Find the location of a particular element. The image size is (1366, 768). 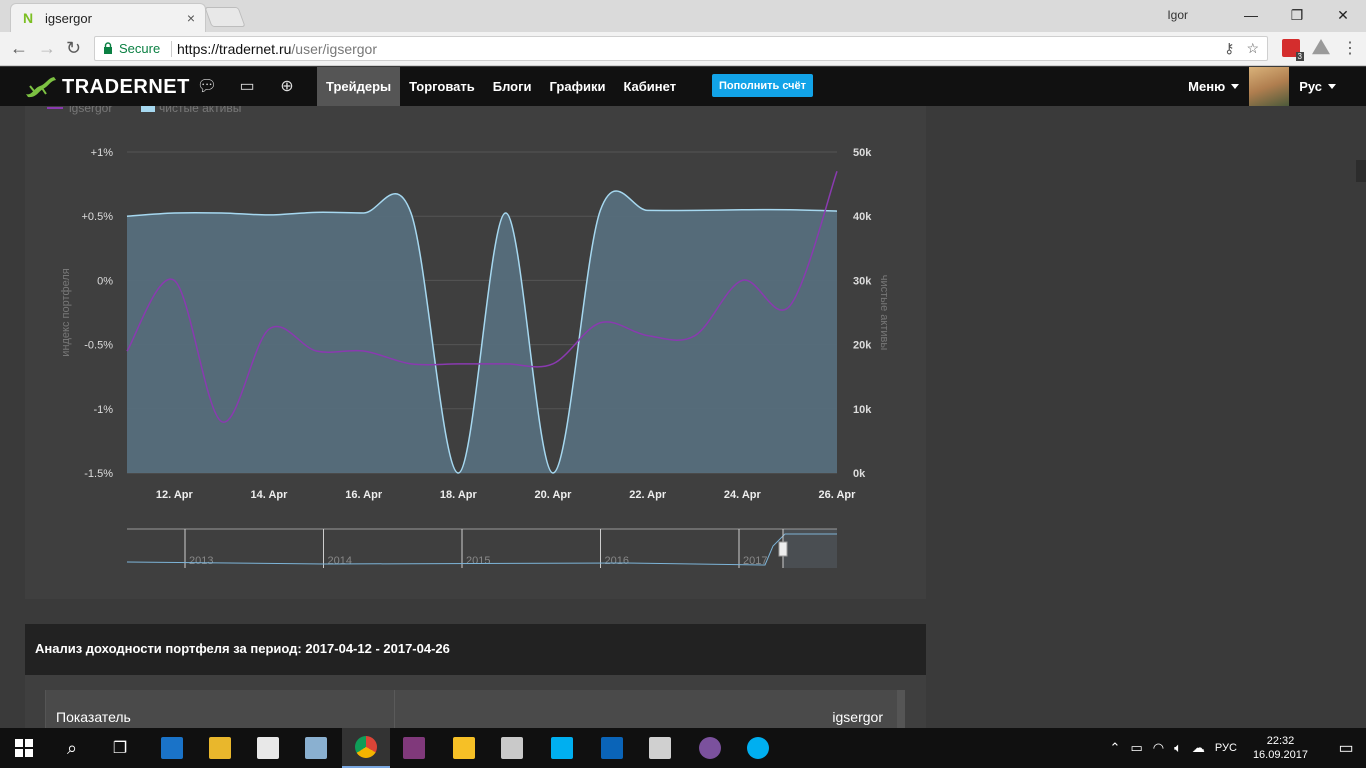

tab-close-icon: × is located at coordinates (191, 18).